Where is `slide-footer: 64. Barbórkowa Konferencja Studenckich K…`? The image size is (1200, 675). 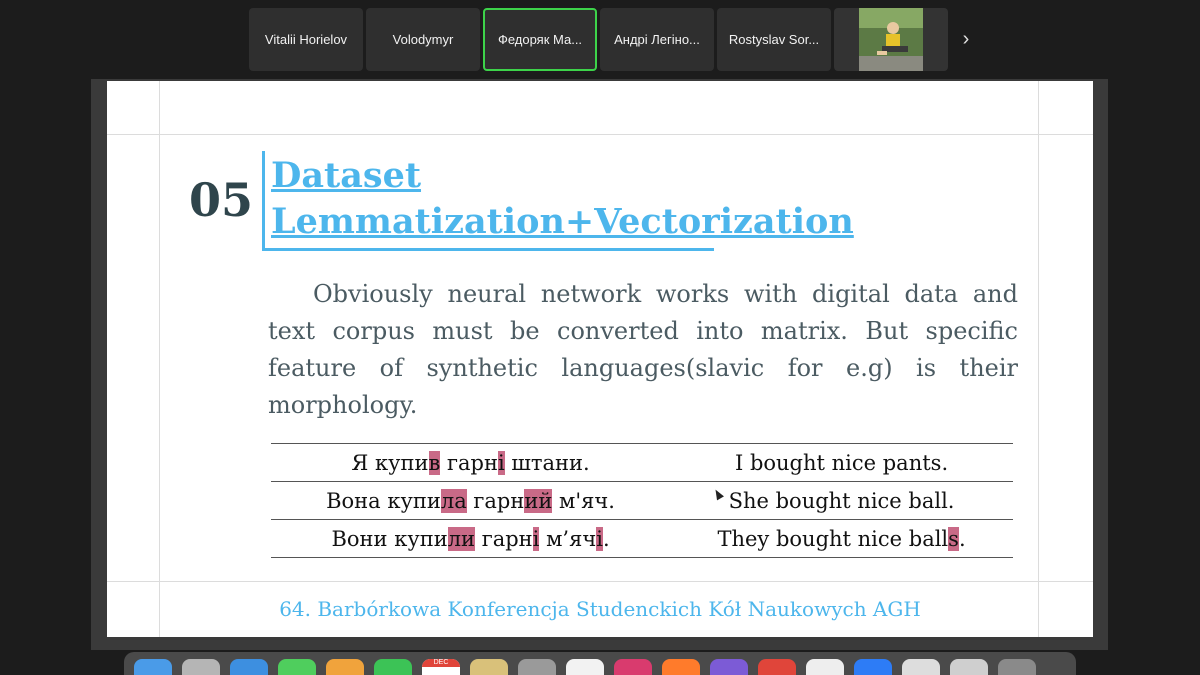
slide-footer: 64. Barbórkowa Konferencja Studenckich K… is located at coordinates (600, 609).